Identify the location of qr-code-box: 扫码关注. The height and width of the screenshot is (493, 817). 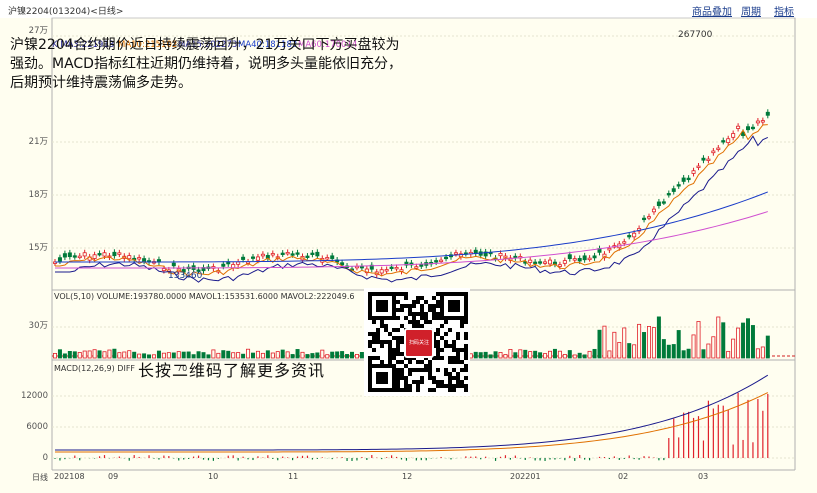
(417, 342).